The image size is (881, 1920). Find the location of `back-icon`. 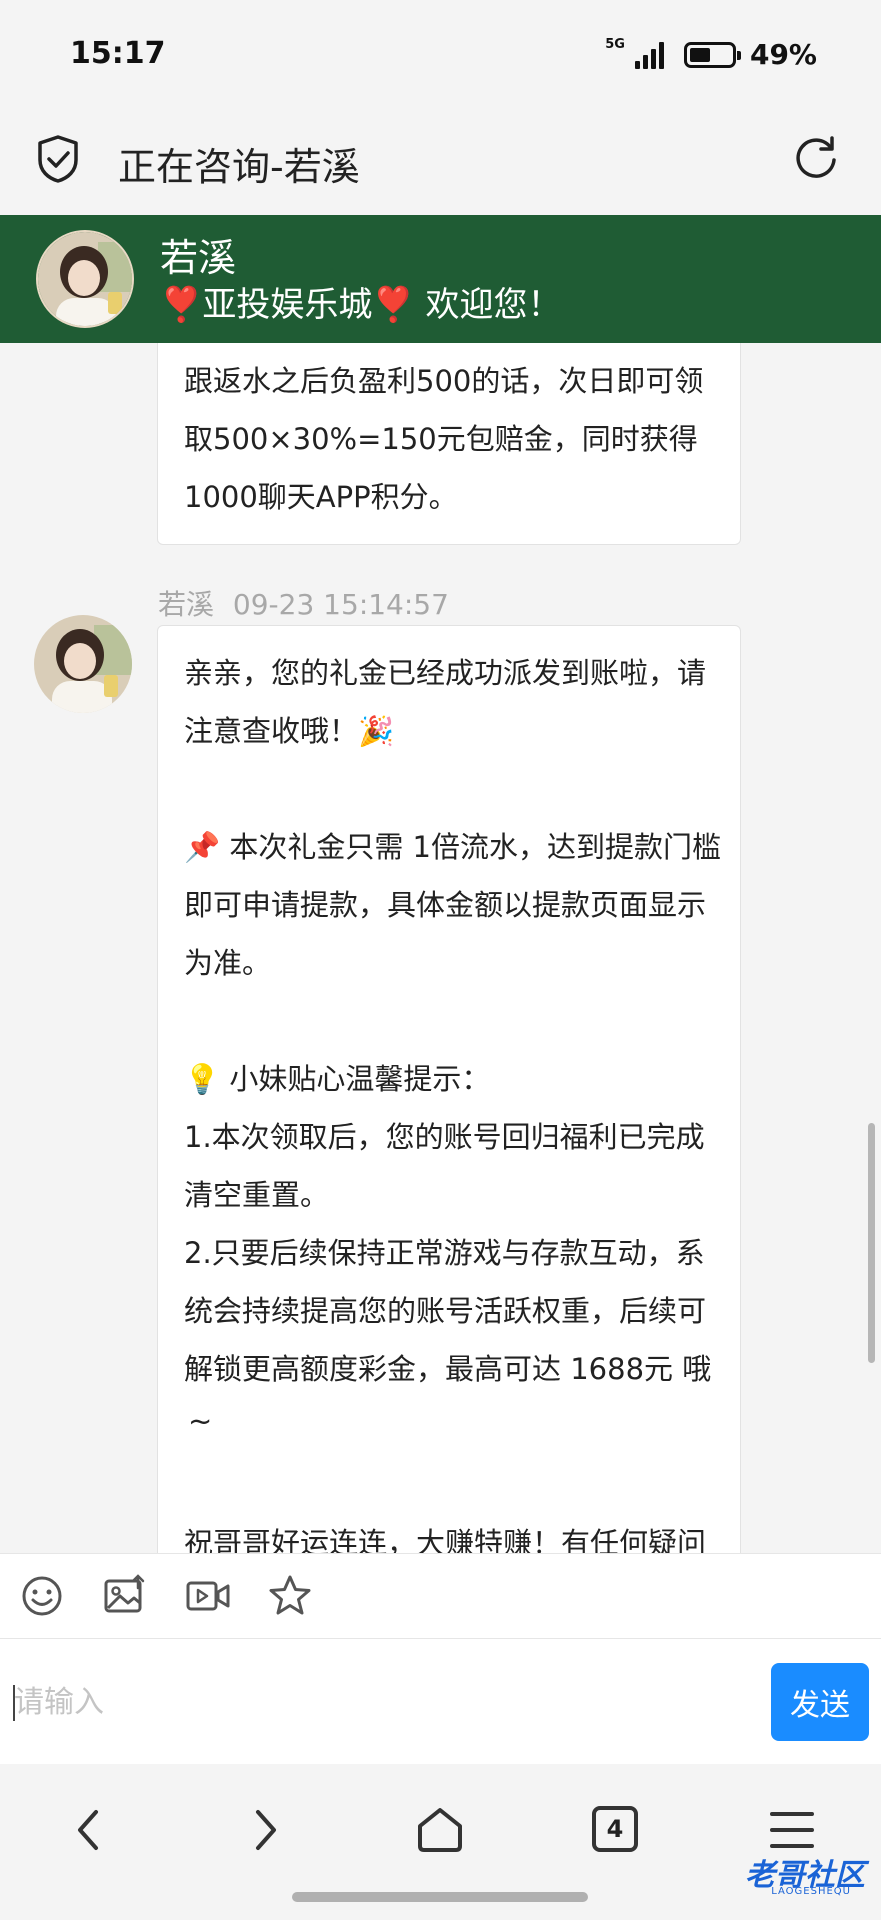

back-icon is located at coordinates (90, 1830).